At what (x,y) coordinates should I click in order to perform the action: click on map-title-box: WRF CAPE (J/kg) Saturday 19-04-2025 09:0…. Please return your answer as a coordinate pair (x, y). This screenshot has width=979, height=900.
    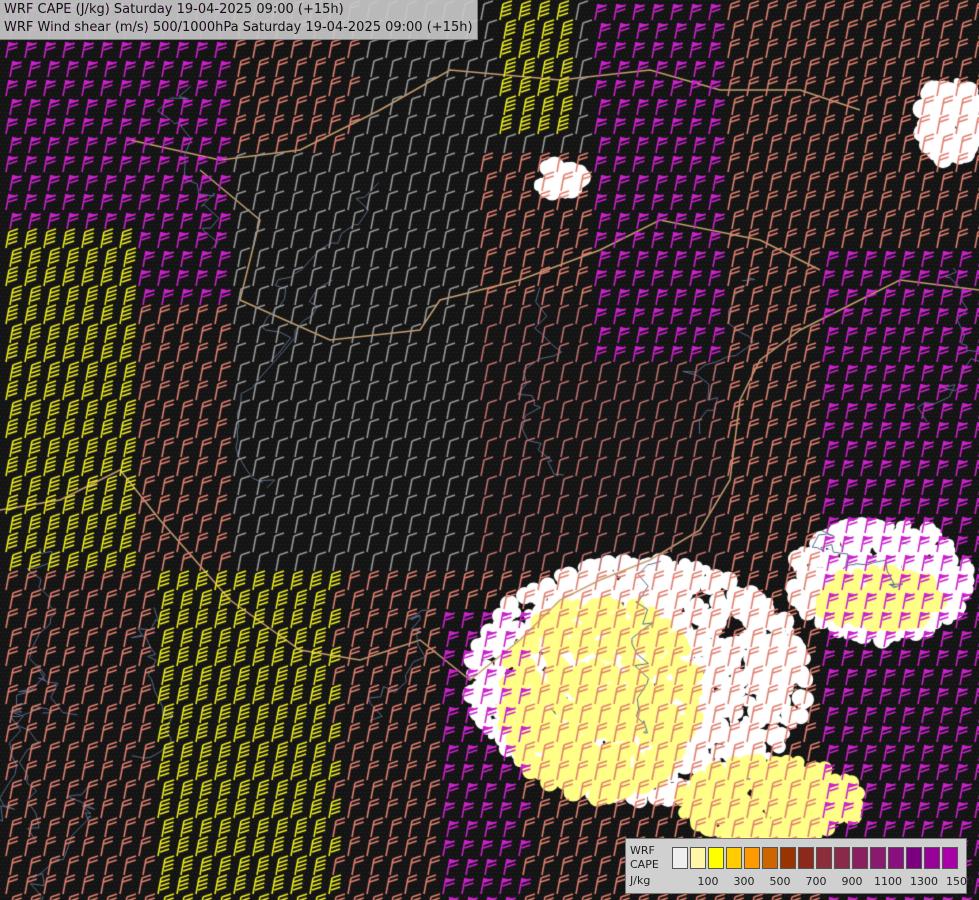
    Looking at the image, I should click on (239, 20).